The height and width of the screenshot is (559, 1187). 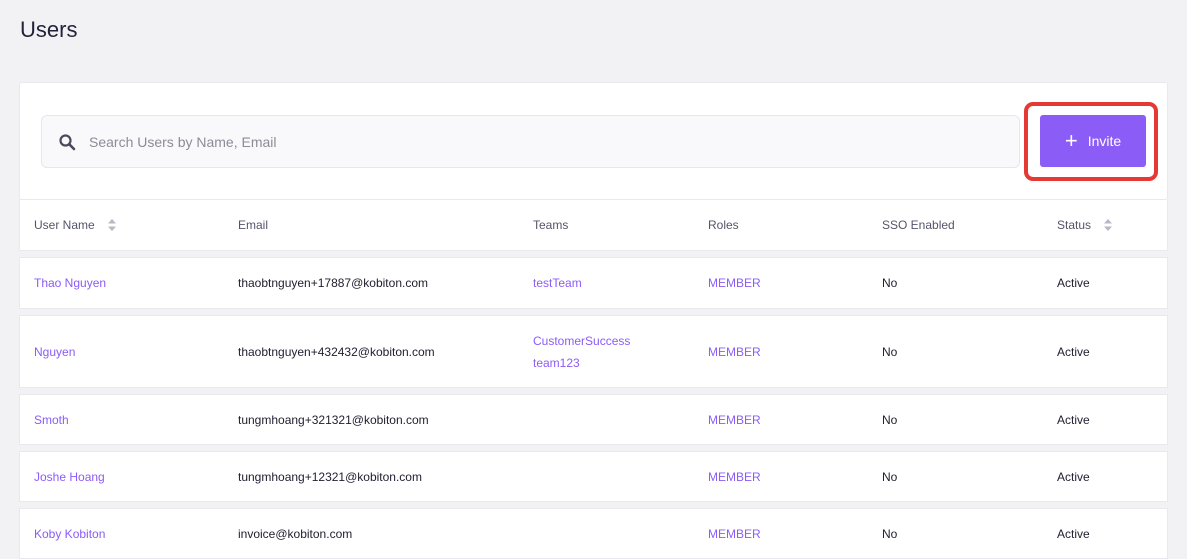 I want to click on header-user-name-label: User Name, so click(x=64, y=225).